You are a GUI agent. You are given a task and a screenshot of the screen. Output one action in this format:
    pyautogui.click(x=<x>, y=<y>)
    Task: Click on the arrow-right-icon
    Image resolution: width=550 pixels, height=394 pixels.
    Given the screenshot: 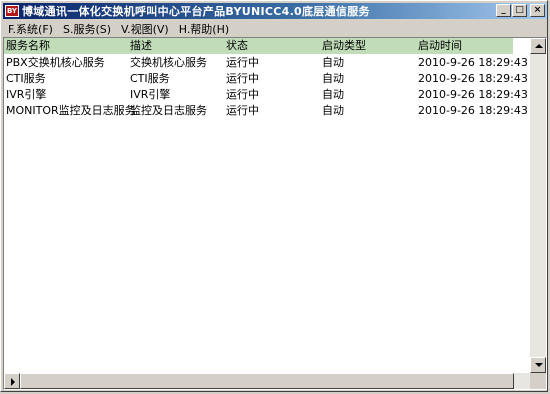 What is the action you would take?
    pyautogui.click(x=13, y=382)
    